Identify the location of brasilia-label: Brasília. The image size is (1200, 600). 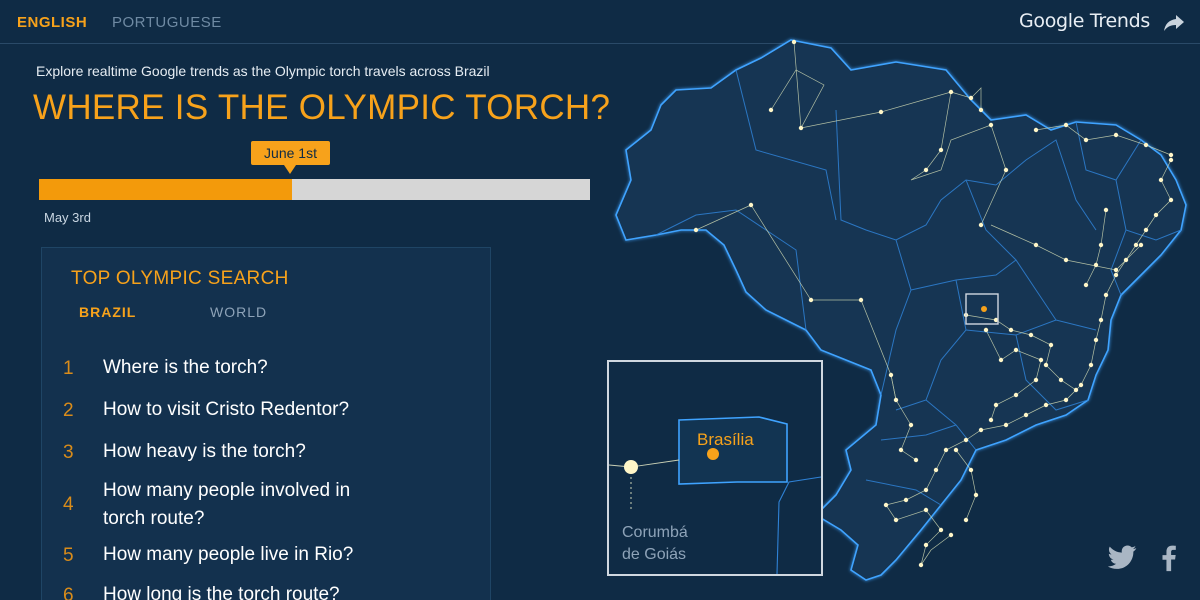
(725, 439).